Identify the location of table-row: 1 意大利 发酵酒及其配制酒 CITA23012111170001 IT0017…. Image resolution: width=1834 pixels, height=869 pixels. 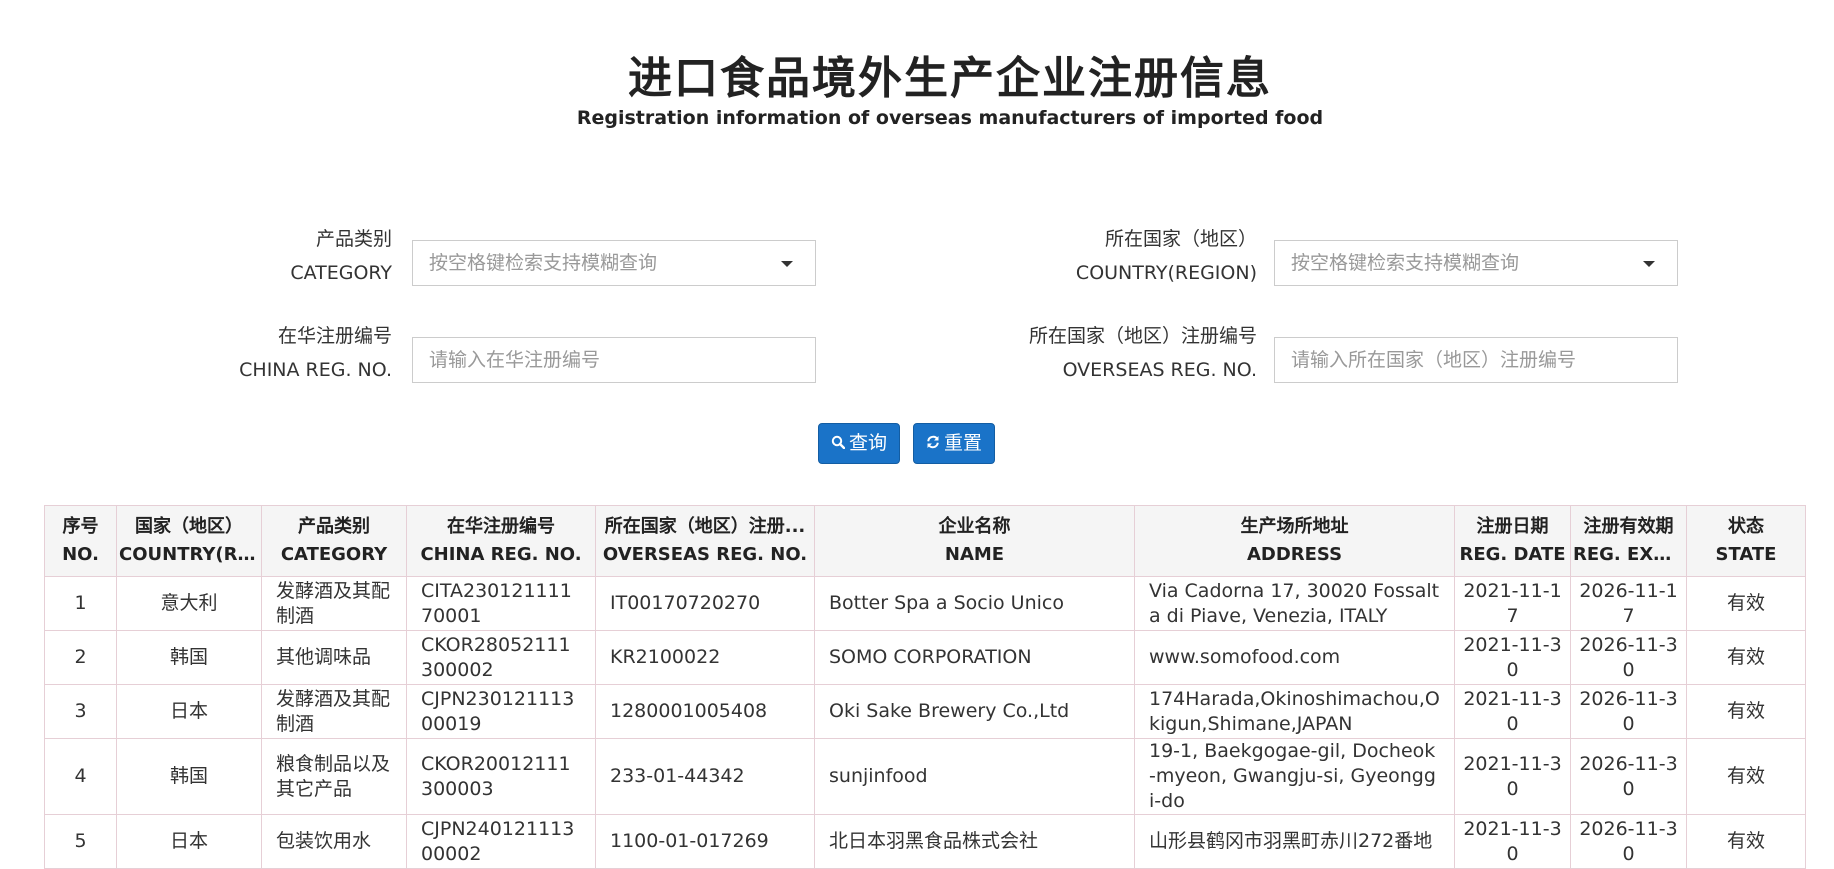
(925, 603).